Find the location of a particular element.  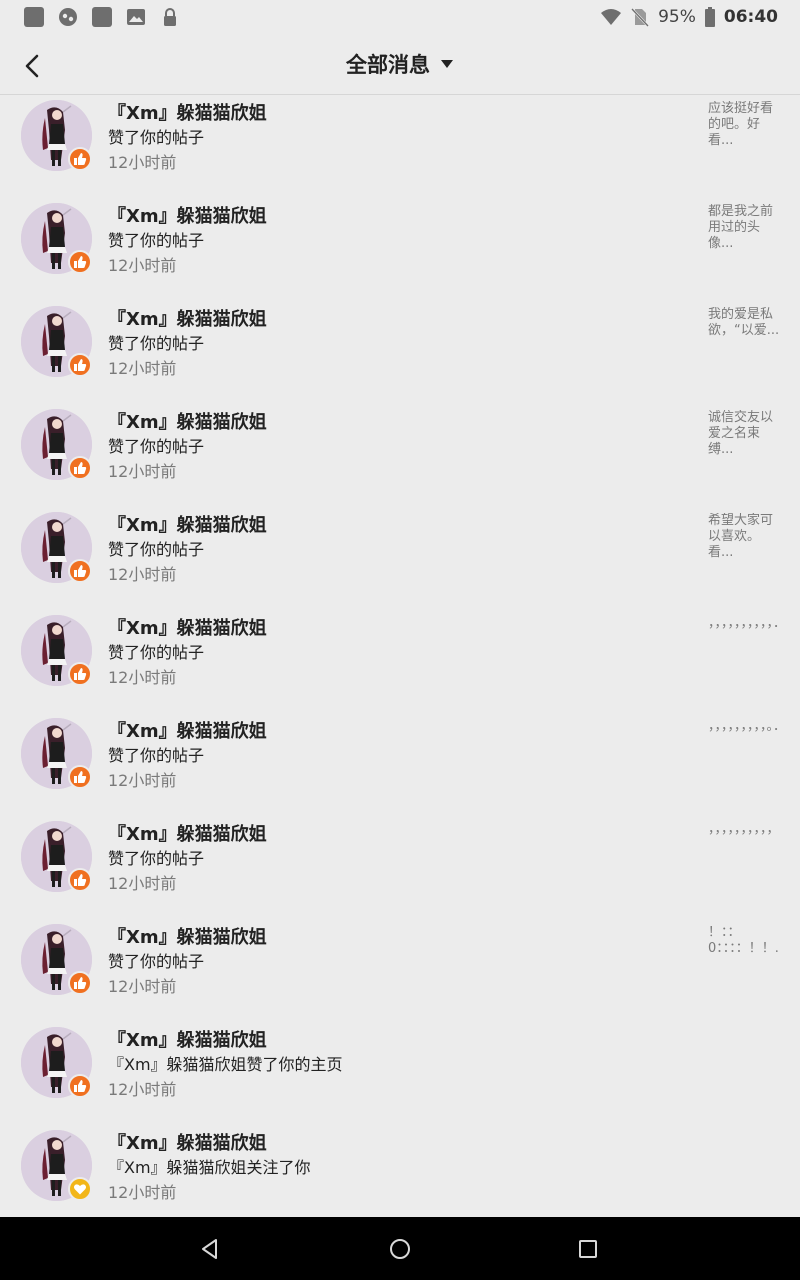

nav-recents-button is located at coordinates (588, 1249).